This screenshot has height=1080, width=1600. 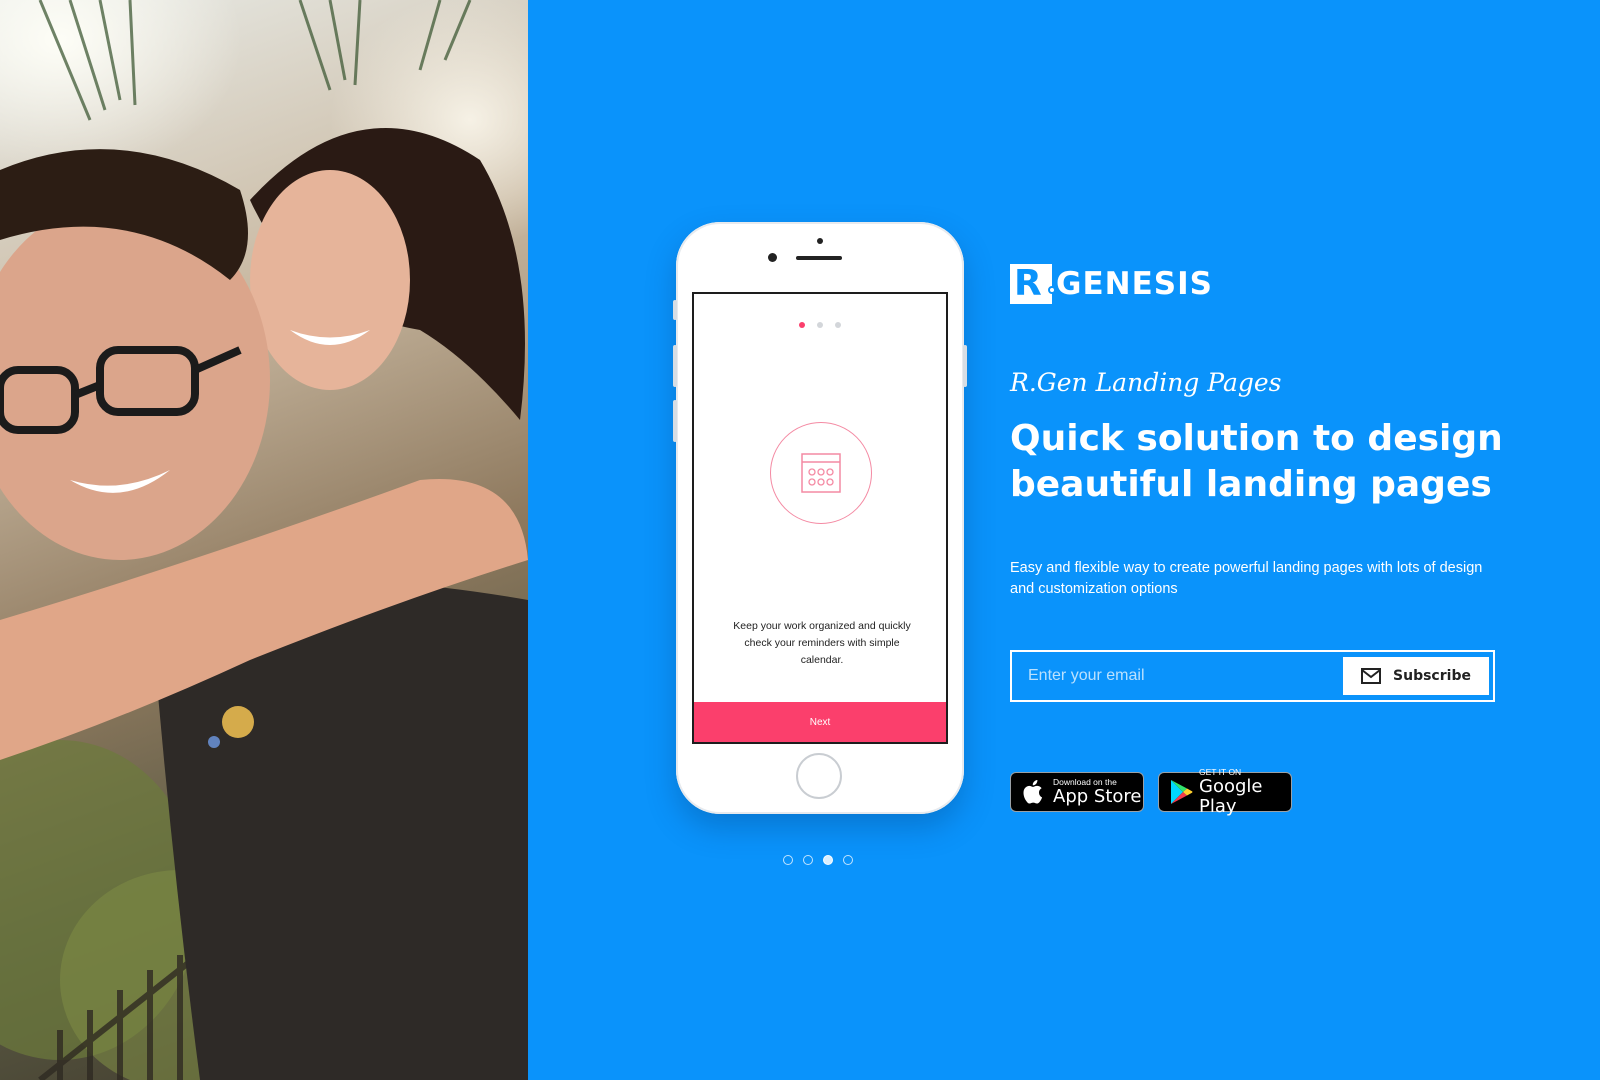 What do you see at coordinates (1034, 792) in the screenshot?
I see `apple-icon` at bounding box center [1034, 792].